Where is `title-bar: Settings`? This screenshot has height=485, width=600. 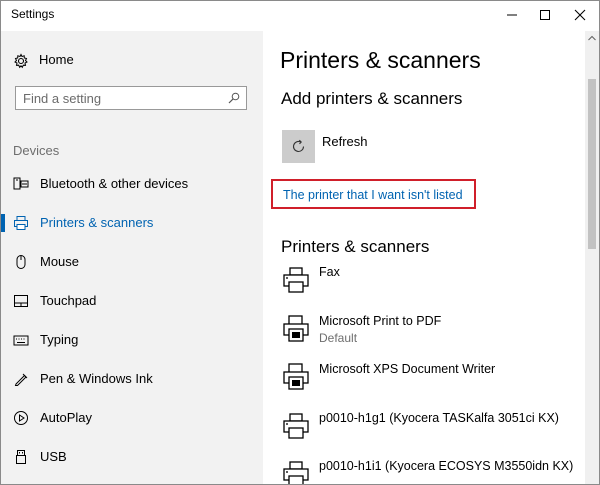
title-bar: Settings is located at coordinates (300, 16).